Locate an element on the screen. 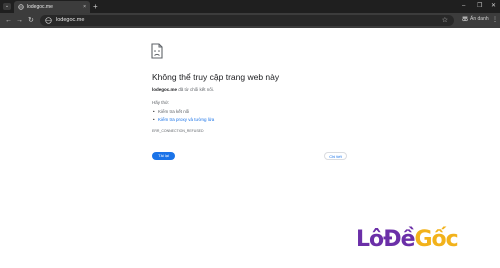 Image resolution: width=500 pixels, height=268 pixels. try-label: Hãy thử: is located at coordinates (161, 102).